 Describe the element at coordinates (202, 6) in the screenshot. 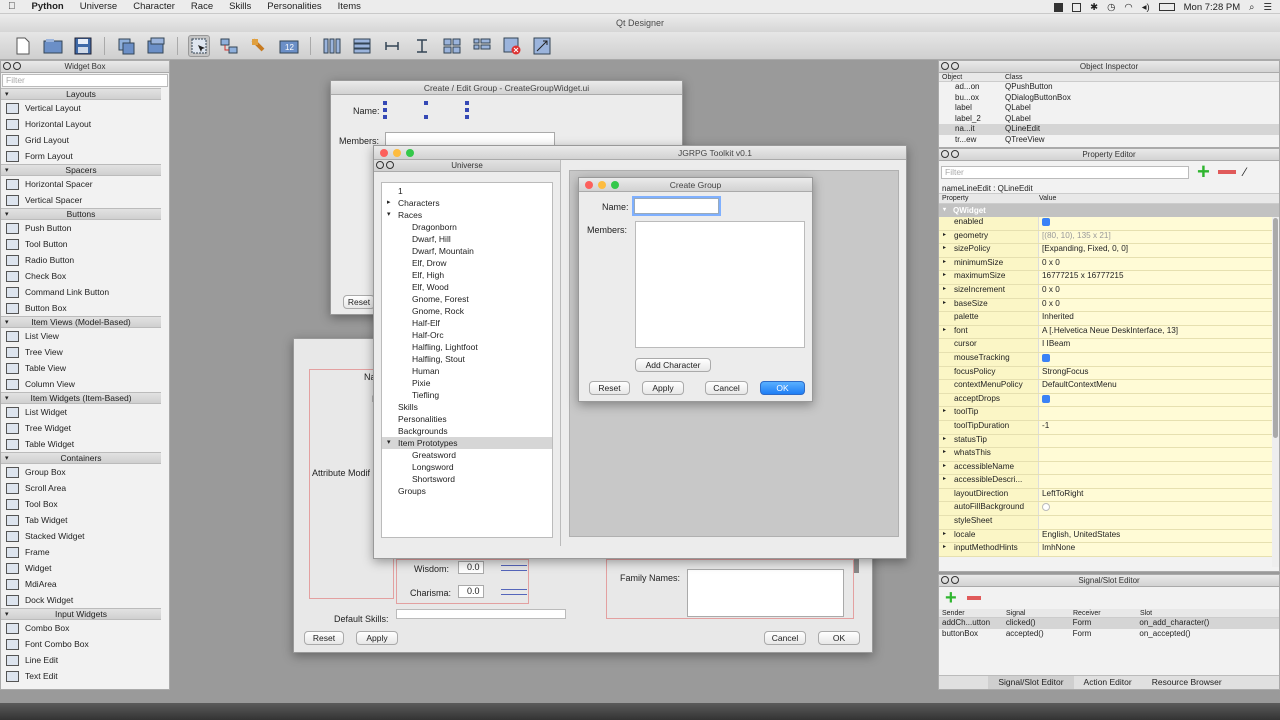

I see `menu-race: Race` at that location.